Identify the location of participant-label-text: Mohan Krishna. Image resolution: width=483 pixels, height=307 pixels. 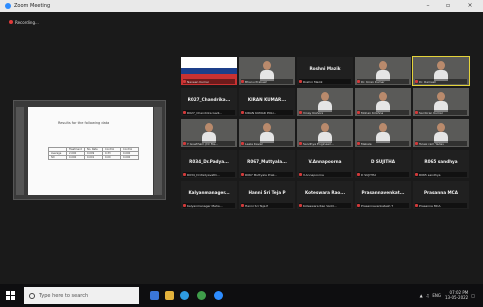
(372, 112).